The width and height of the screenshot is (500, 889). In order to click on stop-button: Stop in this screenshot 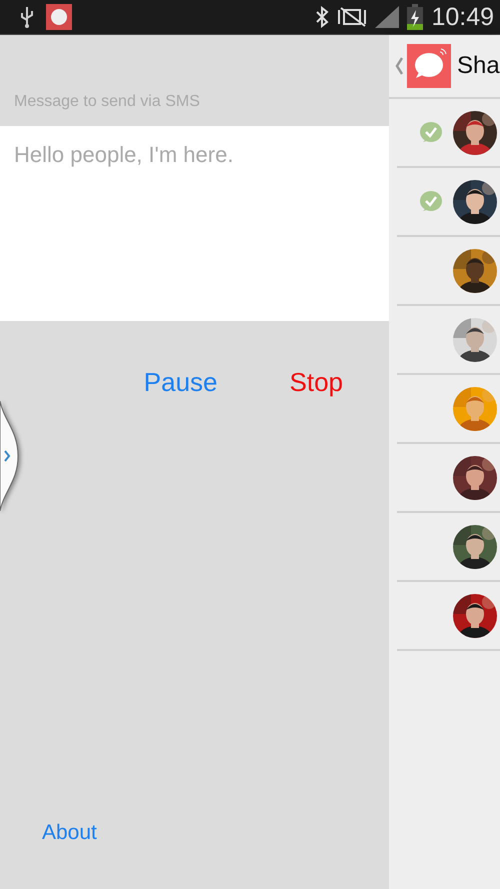, I will do `click(316, 382)`.